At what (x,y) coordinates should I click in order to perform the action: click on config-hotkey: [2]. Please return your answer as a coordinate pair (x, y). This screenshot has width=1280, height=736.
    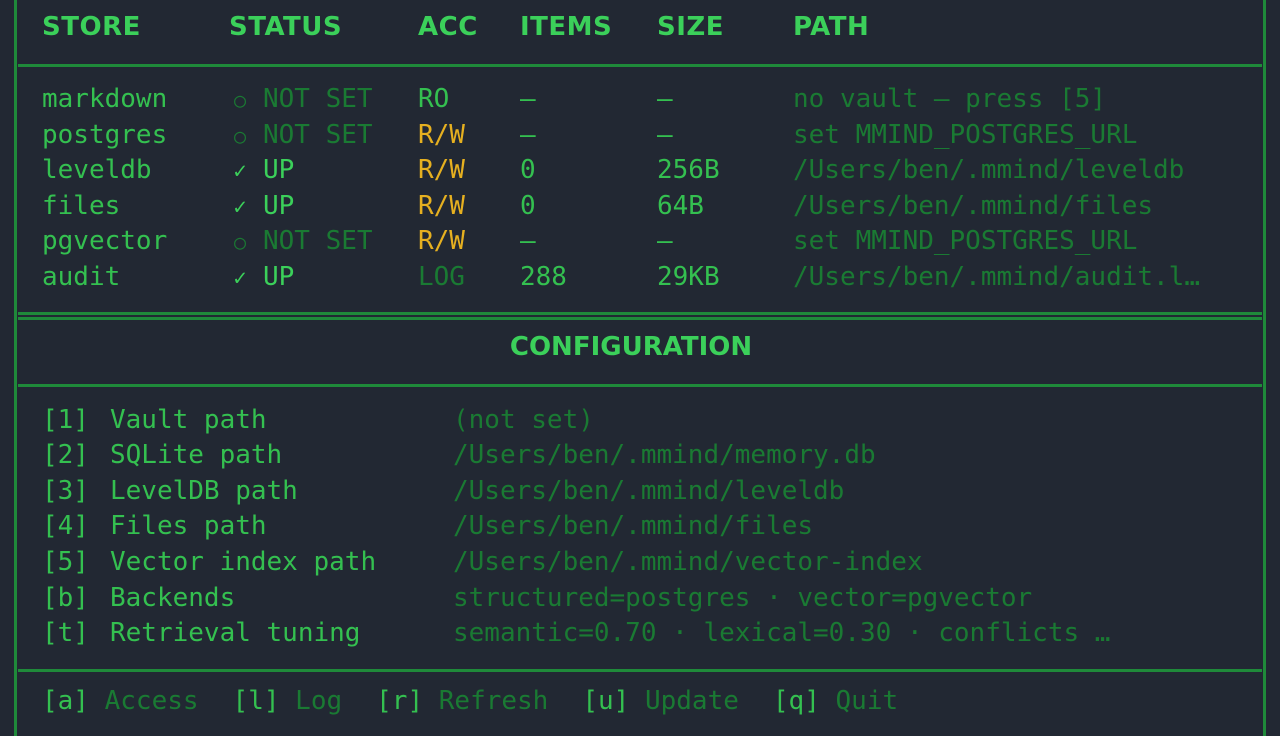
    Looking at the image, I should click on (65, 455).